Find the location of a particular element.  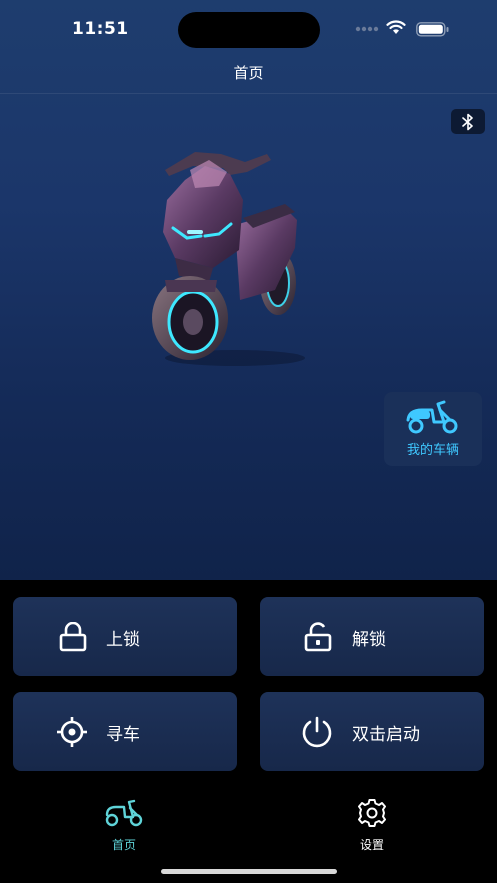

lock-button: 上锁 is located at coordinates (125, 636).